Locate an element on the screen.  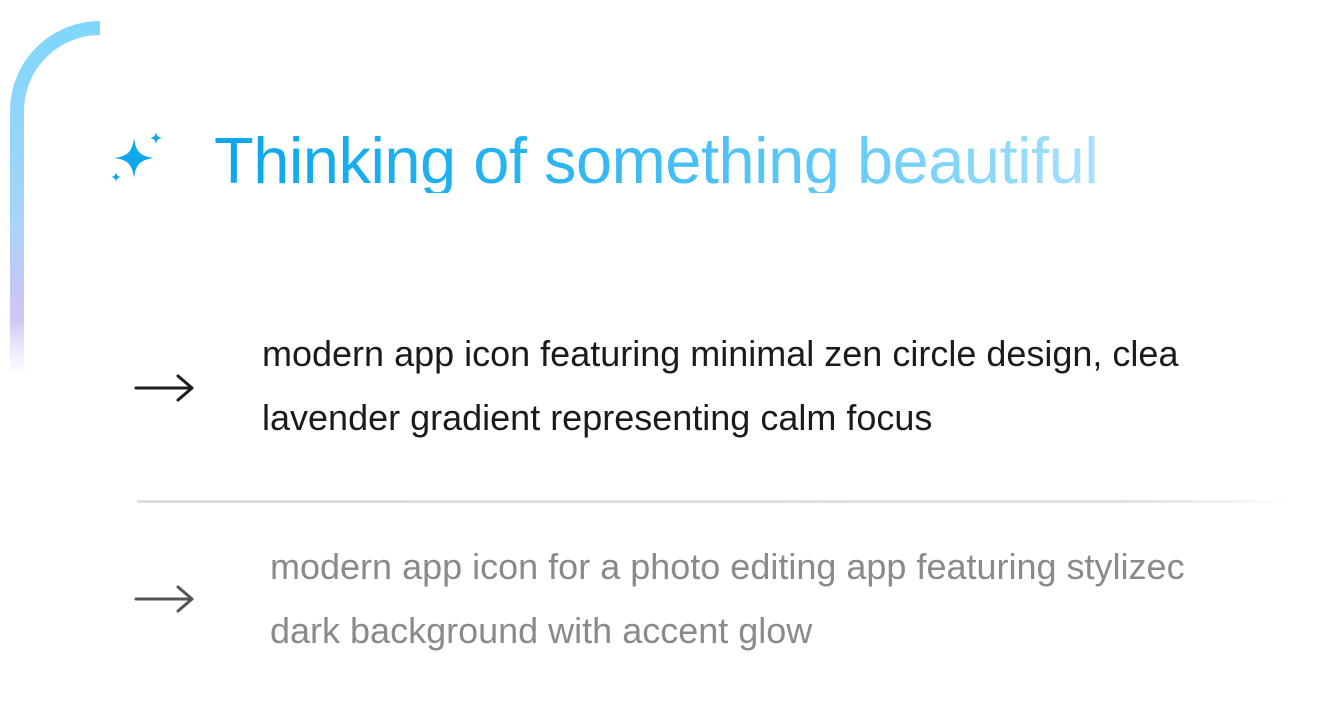
sparkle-icon is located at coordinates (136, 157).